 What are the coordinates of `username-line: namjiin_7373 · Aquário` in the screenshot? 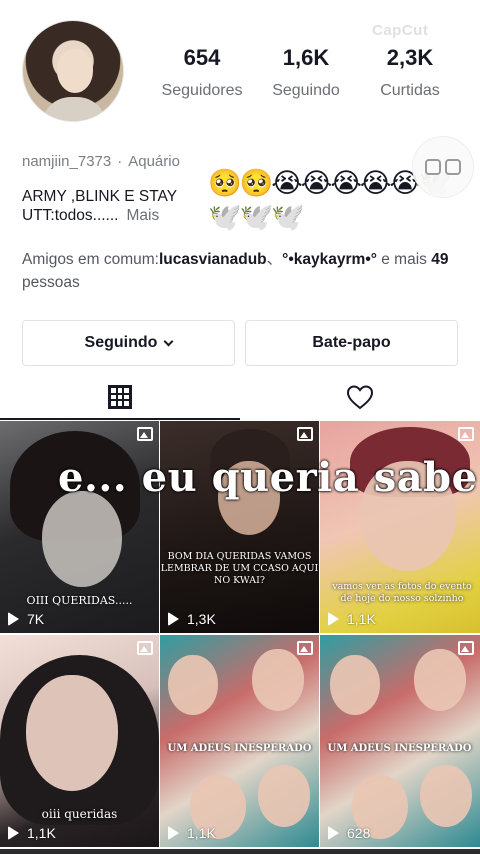 It's located at (101, 161).